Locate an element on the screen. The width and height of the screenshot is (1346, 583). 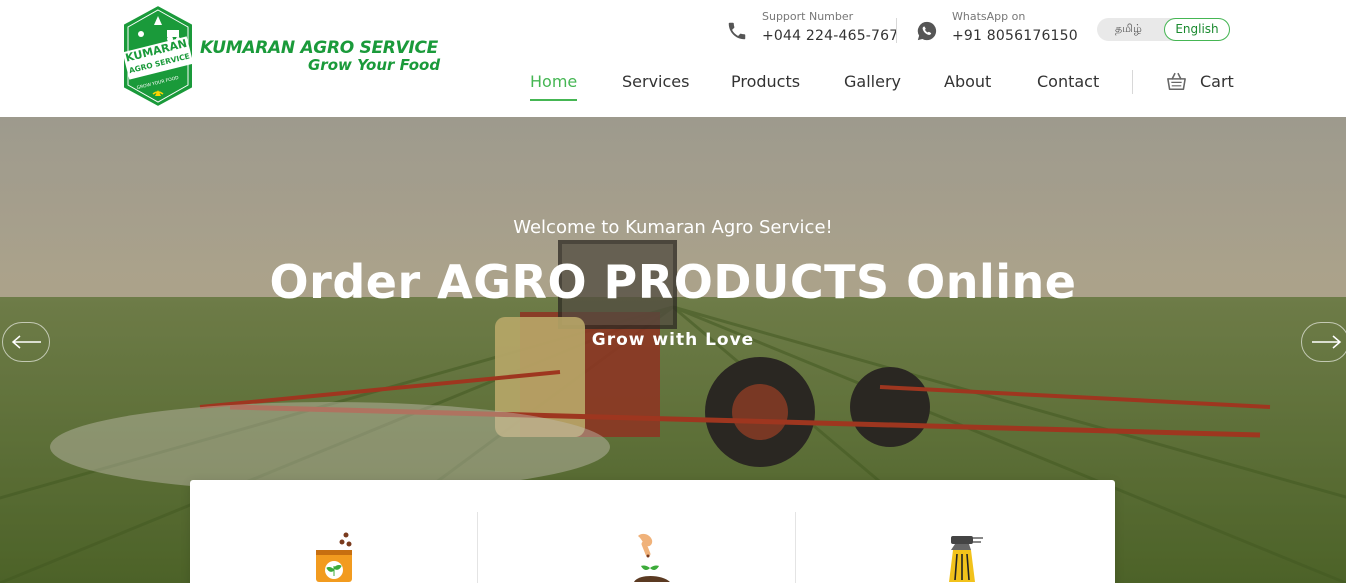
language-switcher: தமிழ் English is located at coordinates (1163, 29).